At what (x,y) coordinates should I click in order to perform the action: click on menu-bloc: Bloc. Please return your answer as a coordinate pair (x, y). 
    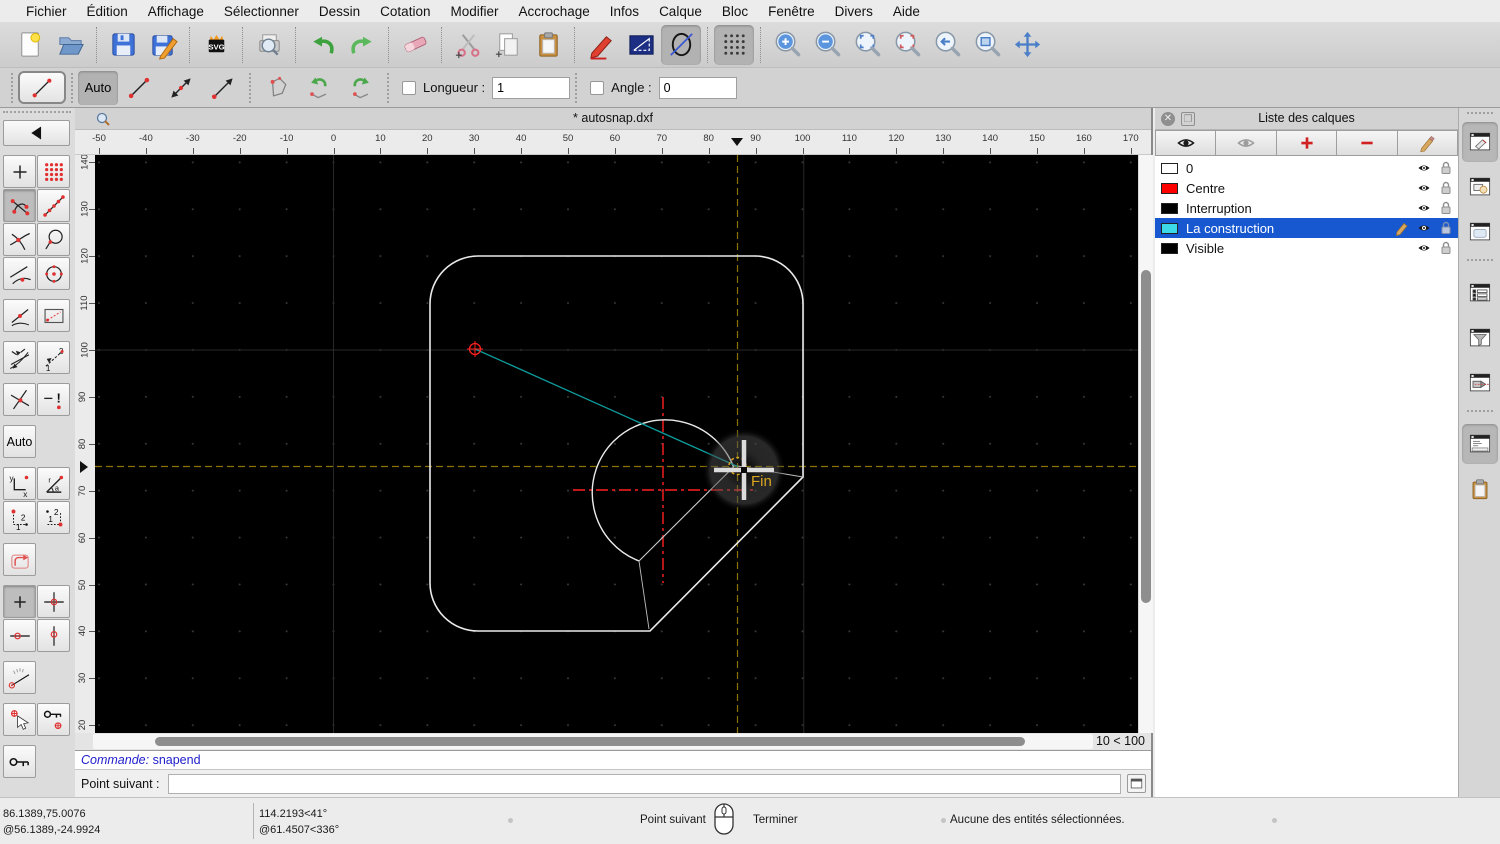
    Looking at the image, I should click on (735, 11).